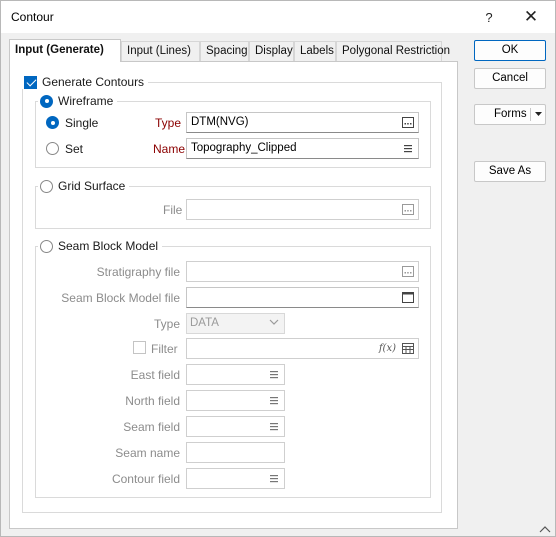 This screenshot has width=556, height=537. I want to click on title-bar: Contour ? ✕, so click(278, 17).